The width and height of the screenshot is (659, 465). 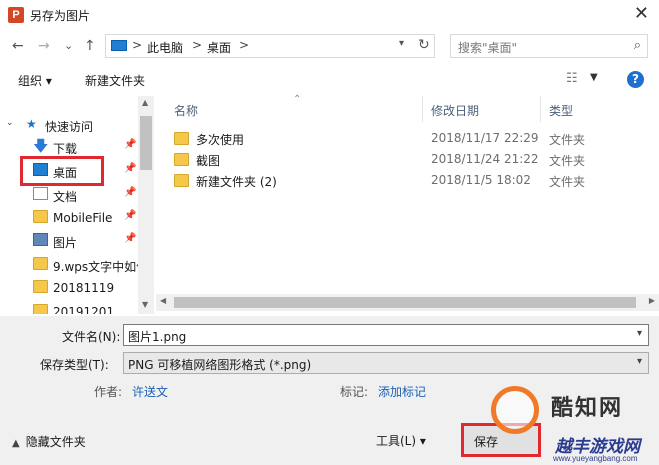 What do you see at coordinates (84, 309) in the screenshot?
I see `nav-item-label: 20191201` at bounding box center [84, 309].